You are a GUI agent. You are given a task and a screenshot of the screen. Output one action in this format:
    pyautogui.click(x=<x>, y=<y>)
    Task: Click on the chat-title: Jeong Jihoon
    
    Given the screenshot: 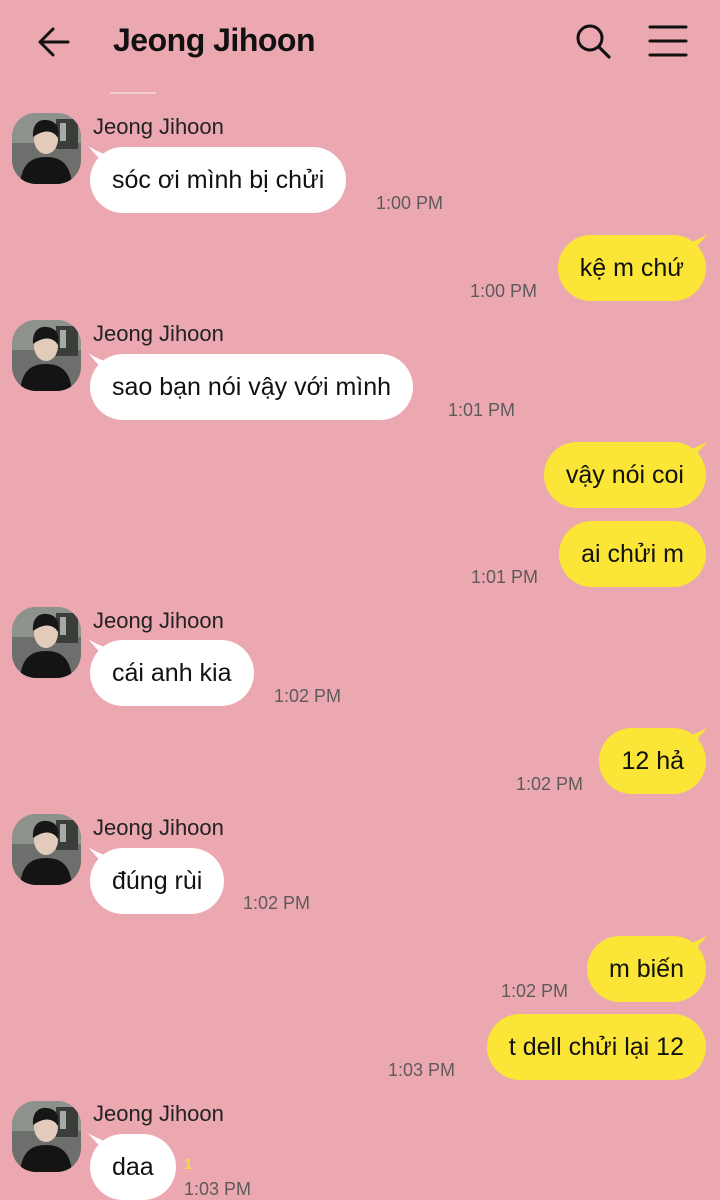 What is the action you would take?
    pyautogui.click(x=214, y=40)
    